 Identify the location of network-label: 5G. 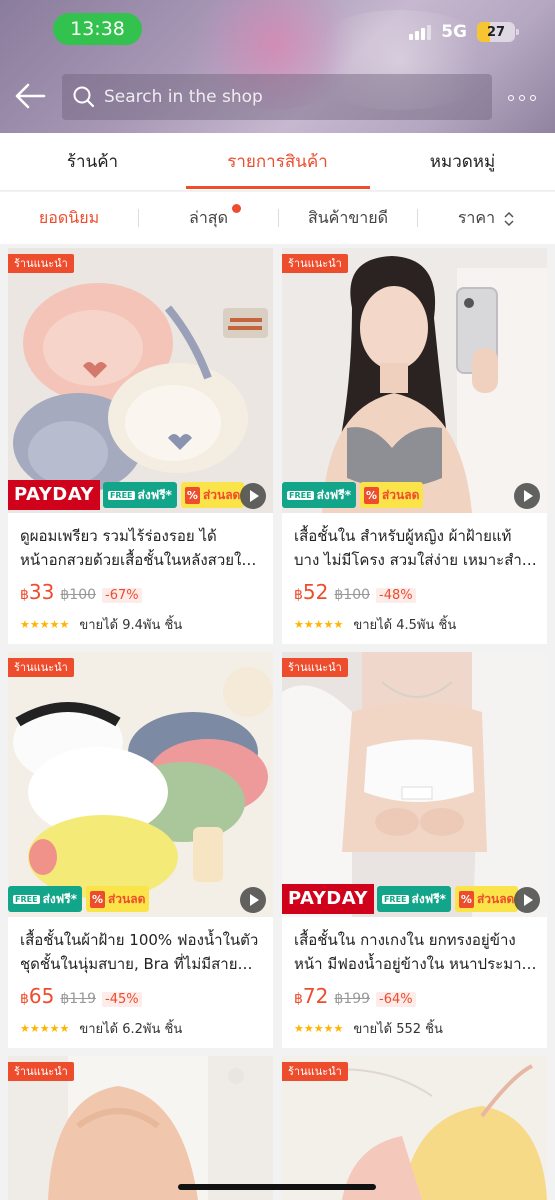
(454, 32).